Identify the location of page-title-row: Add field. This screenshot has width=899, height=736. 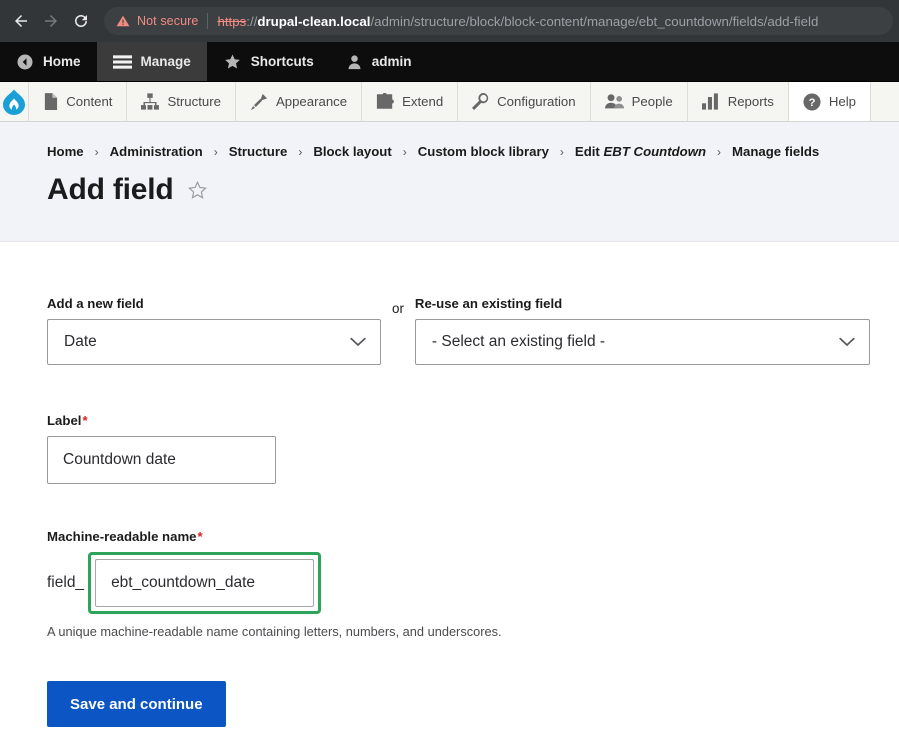
(473, 190).